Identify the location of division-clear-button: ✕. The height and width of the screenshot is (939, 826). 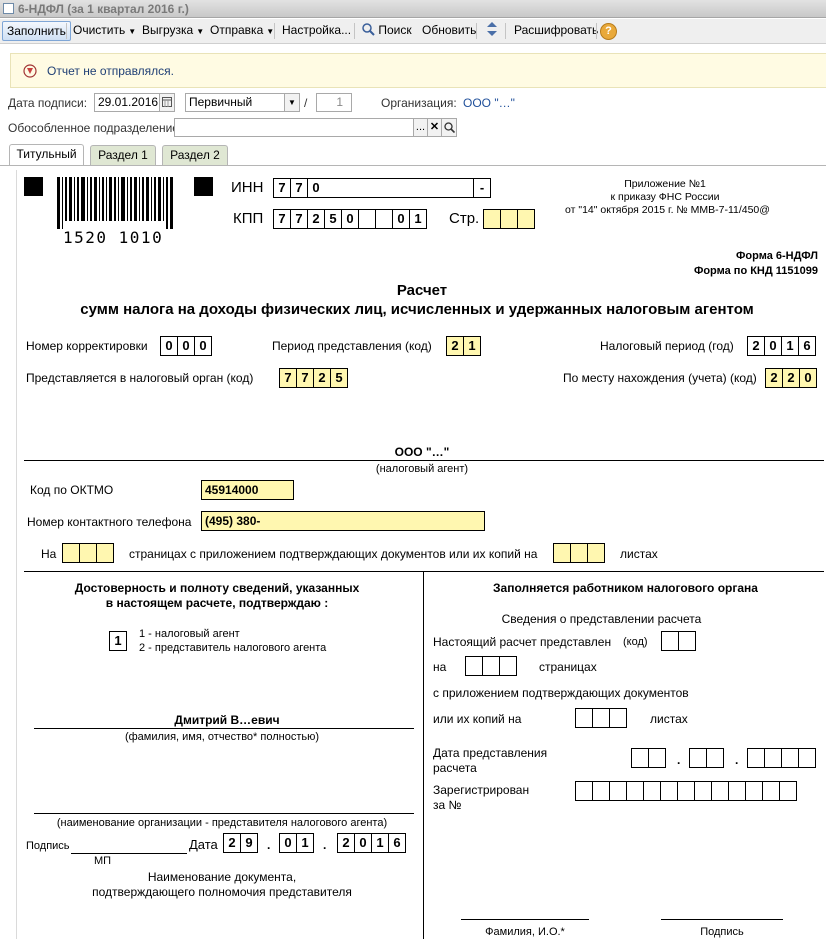
(434, 127).